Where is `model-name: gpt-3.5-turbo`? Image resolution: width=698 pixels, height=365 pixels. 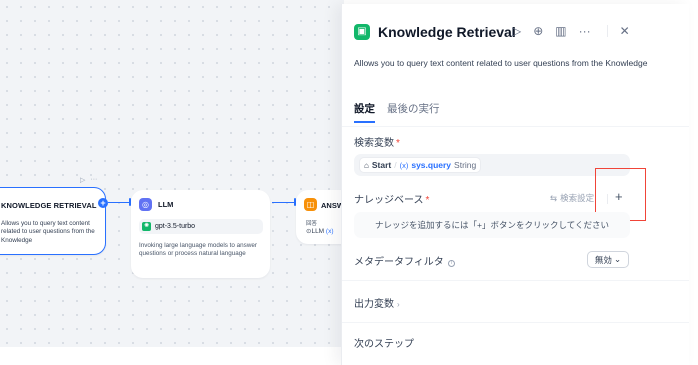
model-name: gpt-3.5-turbo is located at coordinates (175, 226).